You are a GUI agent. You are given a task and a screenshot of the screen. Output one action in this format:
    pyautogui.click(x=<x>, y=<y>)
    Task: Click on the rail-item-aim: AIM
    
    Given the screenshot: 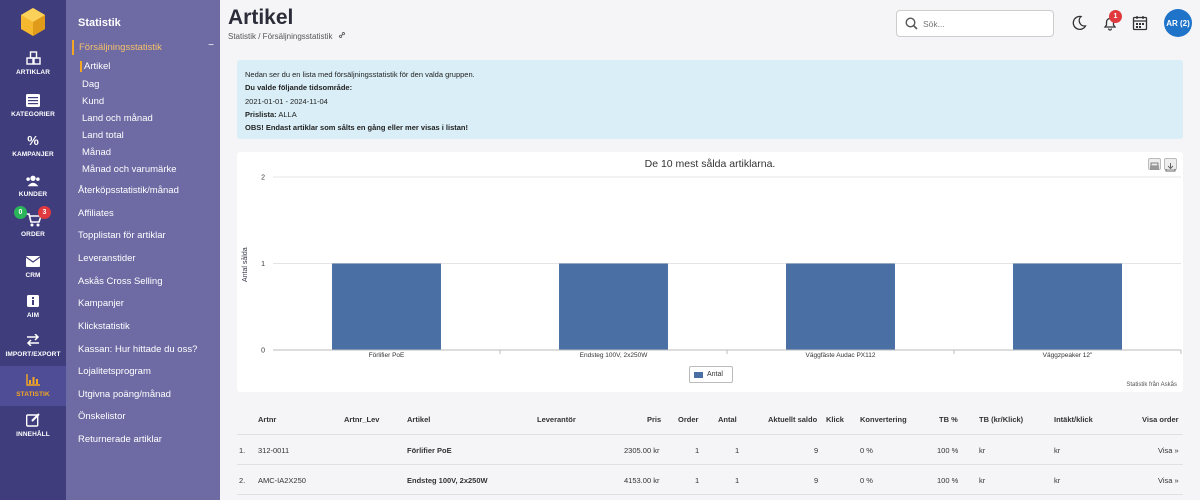 What is the action you would take?
    pyautogui.click(x=33, y=306)
    